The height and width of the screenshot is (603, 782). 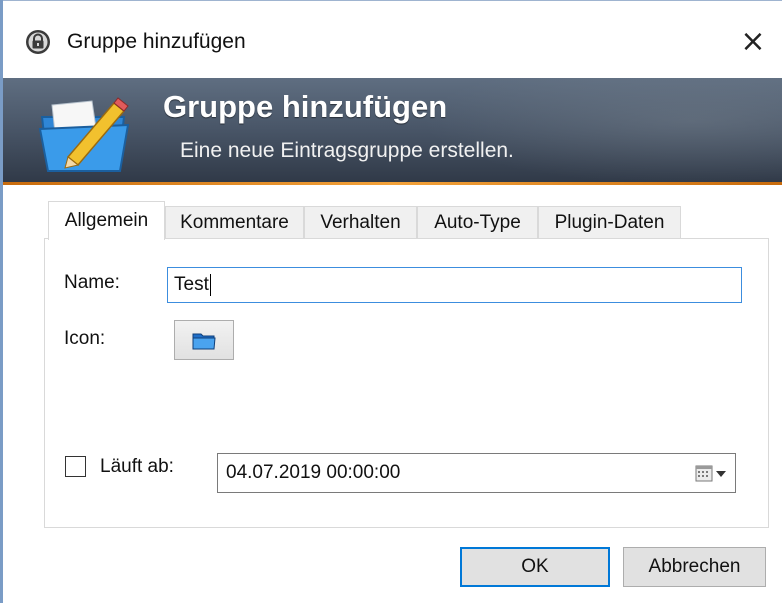 What do you see at coordinates (313, 472) in the screenshot?
I see `expiry-datetime-value: 04.07.2019 00:00:00` at bounding box center [313, 472].